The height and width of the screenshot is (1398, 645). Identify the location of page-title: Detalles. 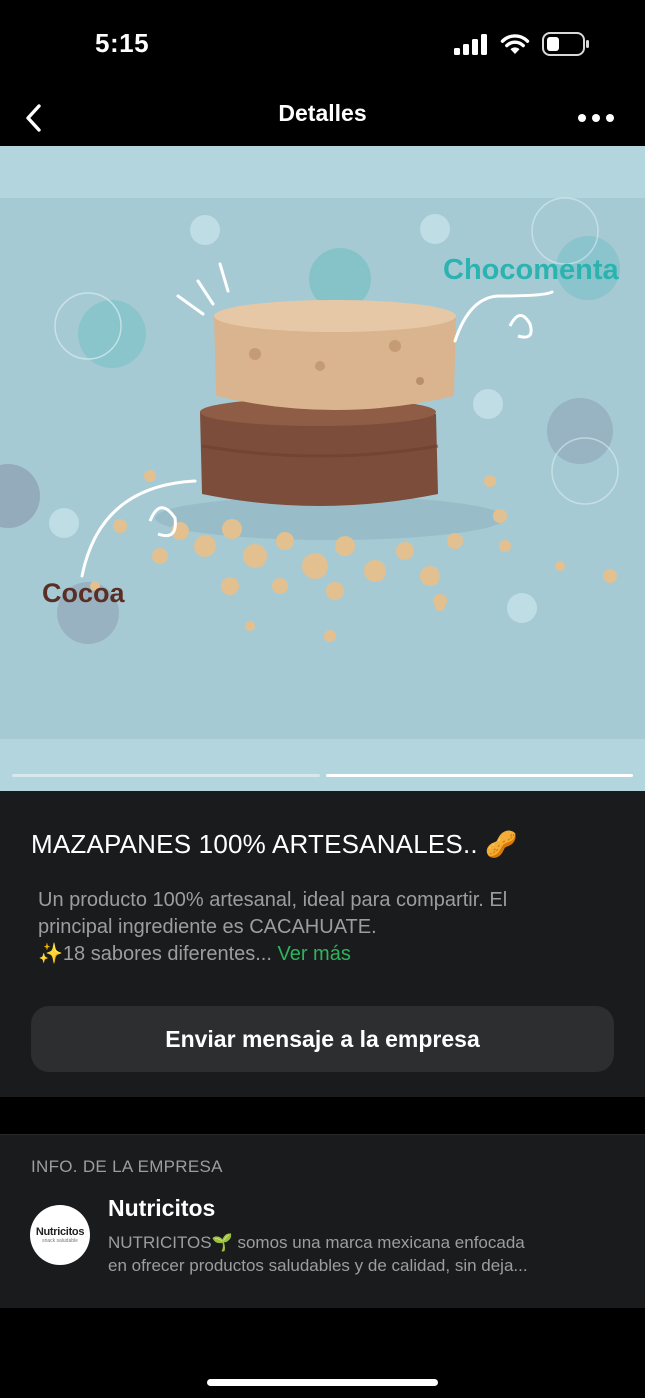
(322, 113).